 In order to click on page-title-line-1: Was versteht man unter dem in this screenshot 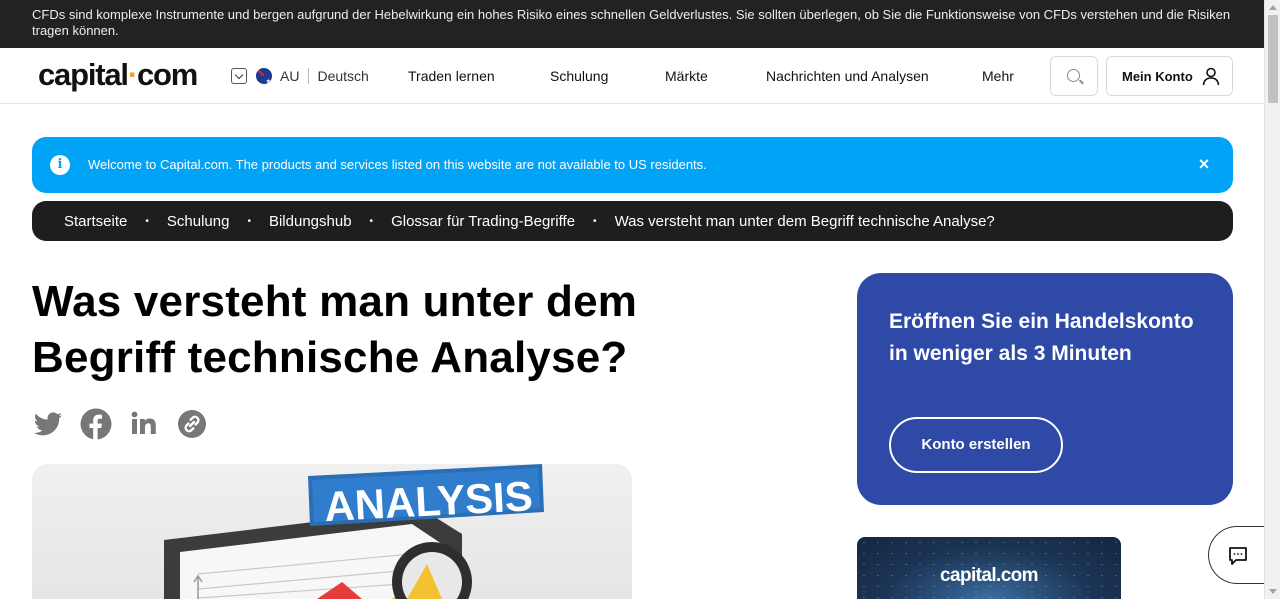, I will do `click(335, 301)`.